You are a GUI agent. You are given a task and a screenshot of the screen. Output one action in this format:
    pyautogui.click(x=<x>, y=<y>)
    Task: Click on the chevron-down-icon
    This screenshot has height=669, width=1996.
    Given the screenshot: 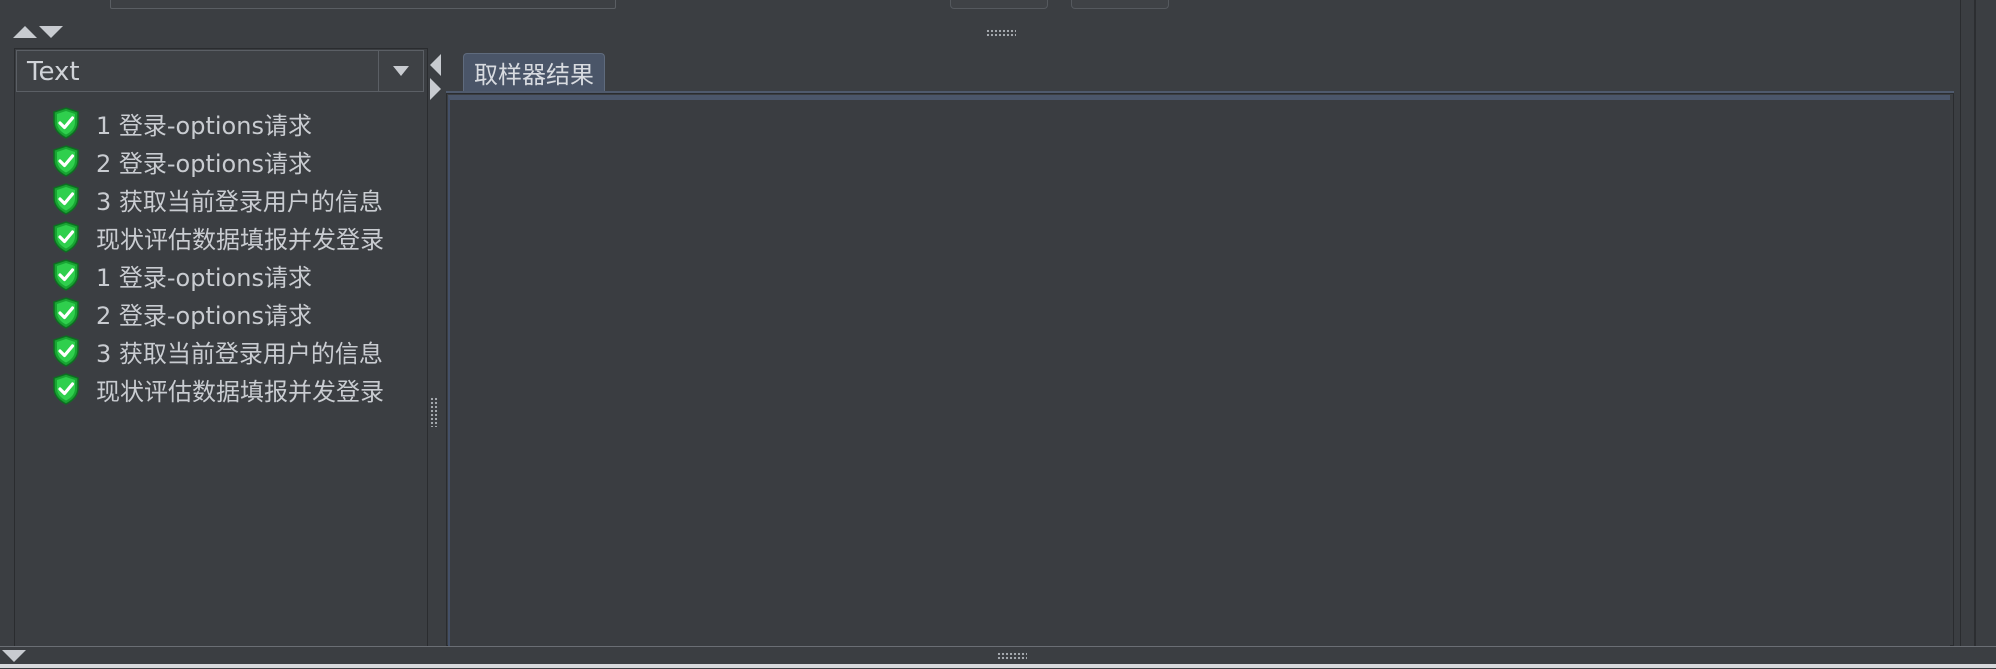 What is the action you would take?
    pyautogui.click(x=400, y=71)
    